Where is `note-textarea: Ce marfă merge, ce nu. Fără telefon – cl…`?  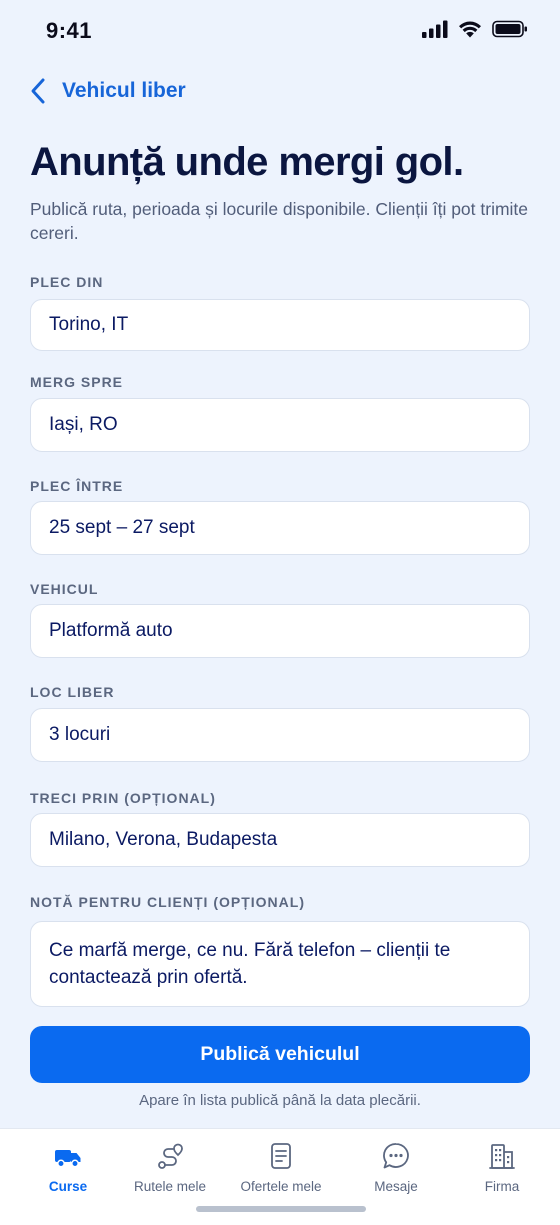
note-textarea: Ce marfă merge, ce nu. Fără telefon – cl… is located at coordinates (280, 964).